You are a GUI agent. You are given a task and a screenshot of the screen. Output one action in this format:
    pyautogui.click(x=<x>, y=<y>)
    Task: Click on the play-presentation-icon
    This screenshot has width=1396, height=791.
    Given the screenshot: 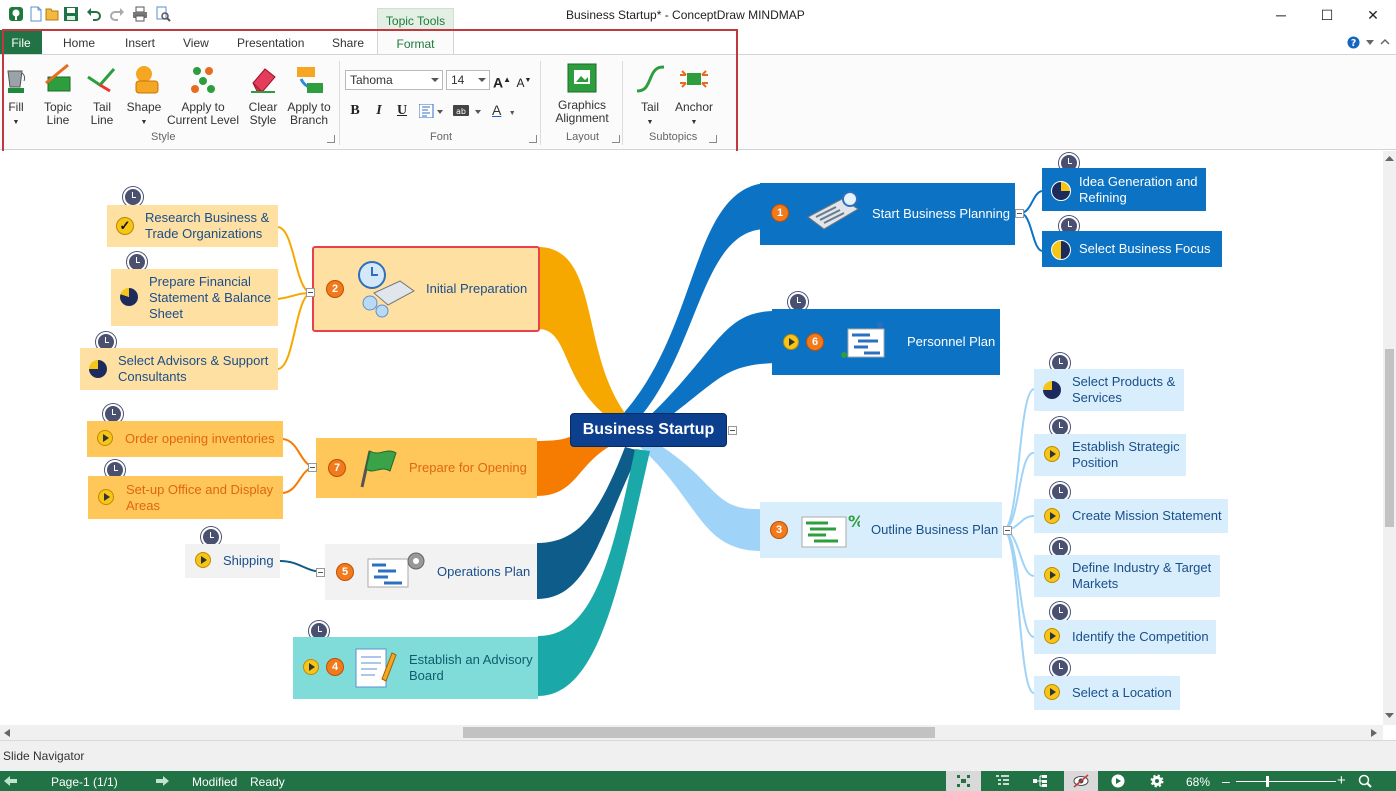 What is the action you would take?
    pyautogui.click(x=1118, y=781)
    